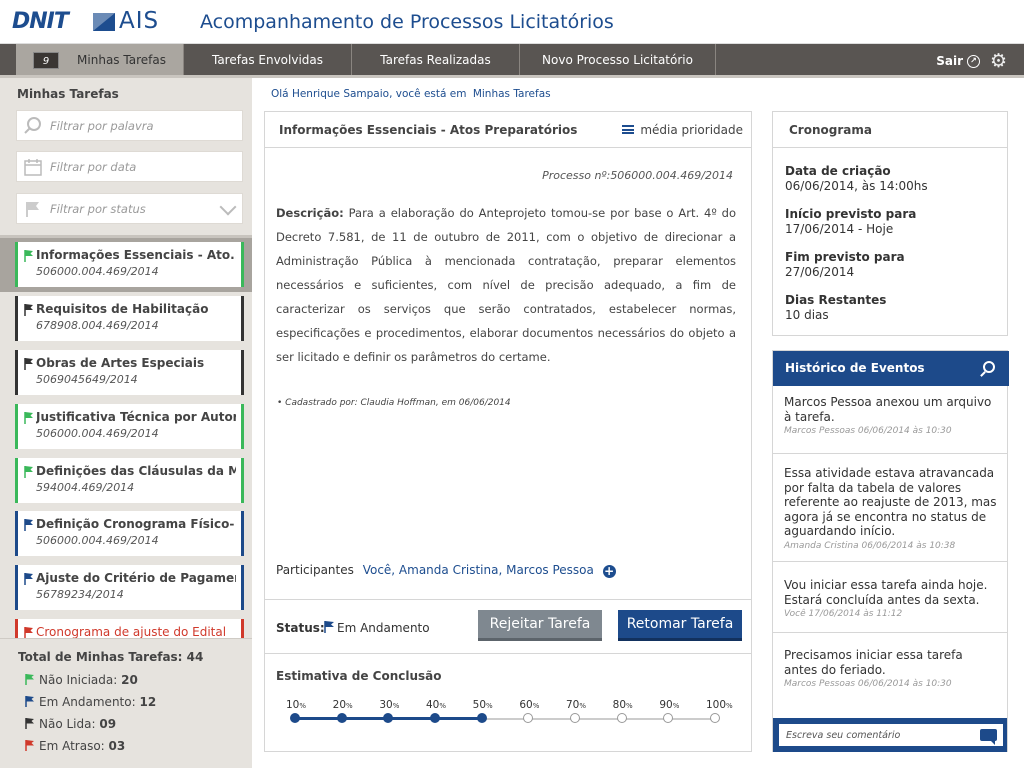  I want to click on task-list-item: Cronograma de ajuste do Edital, so click(129, 628).